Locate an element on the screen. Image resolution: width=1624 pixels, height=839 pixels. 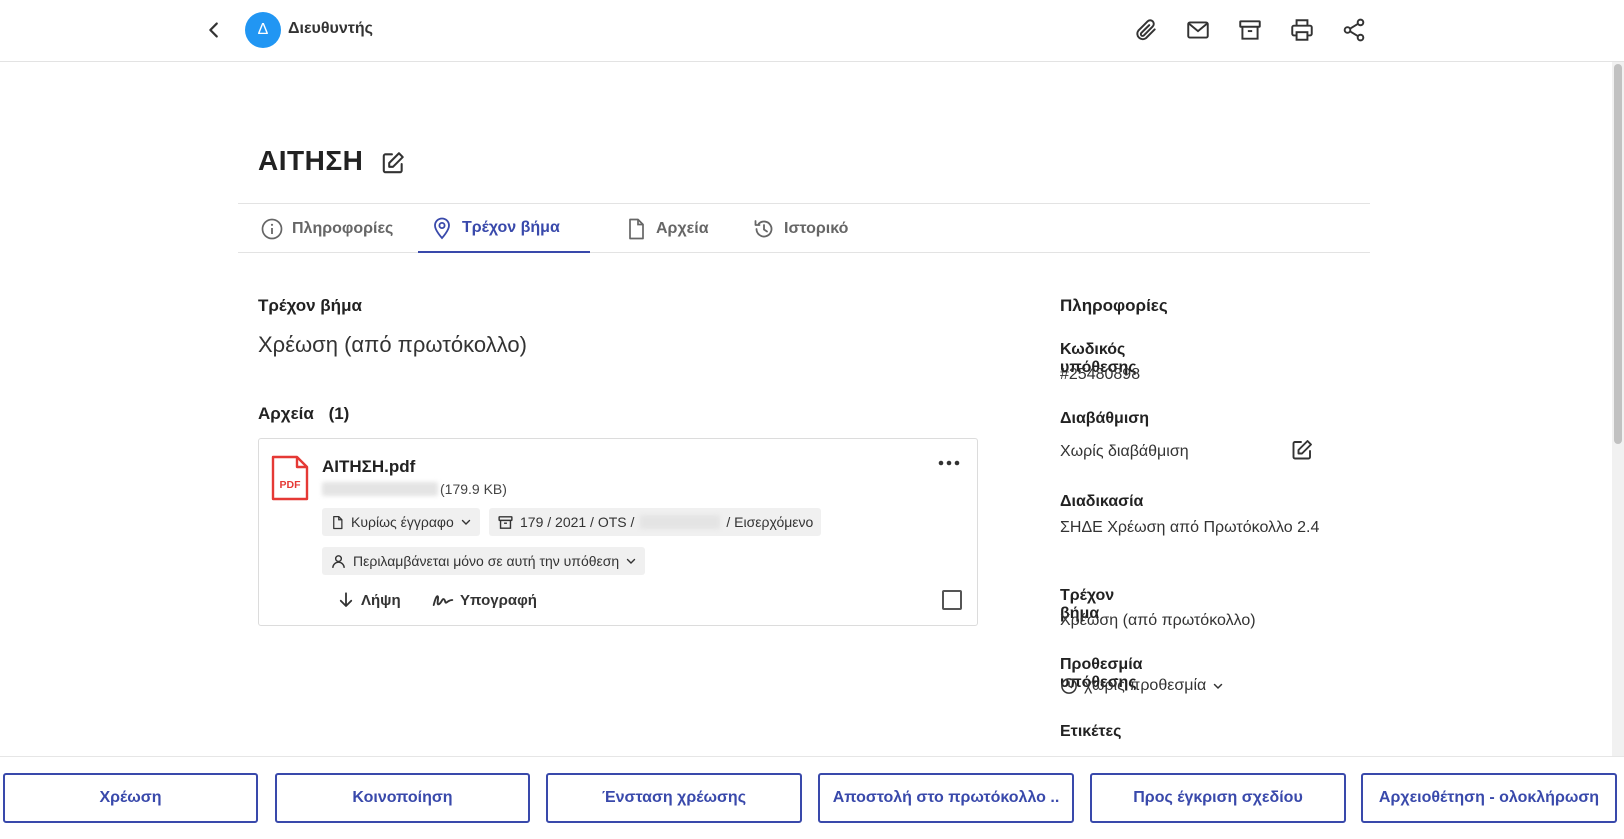
protocol-chip: 179 / 2021 / OTS / / Εισερχόμενο is located at coordinates (655, 522).